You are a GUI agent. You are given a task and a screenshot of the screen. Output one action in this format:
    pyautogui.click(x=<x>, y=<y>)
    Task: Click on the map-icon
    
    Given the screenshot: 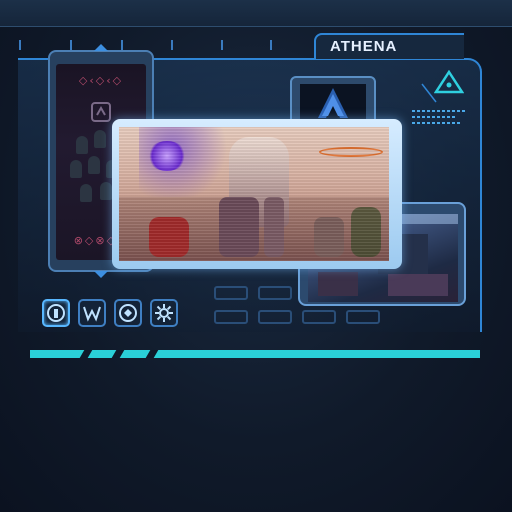 What is the action you would take?
    pyautogui.click(x=128, y=313)
    